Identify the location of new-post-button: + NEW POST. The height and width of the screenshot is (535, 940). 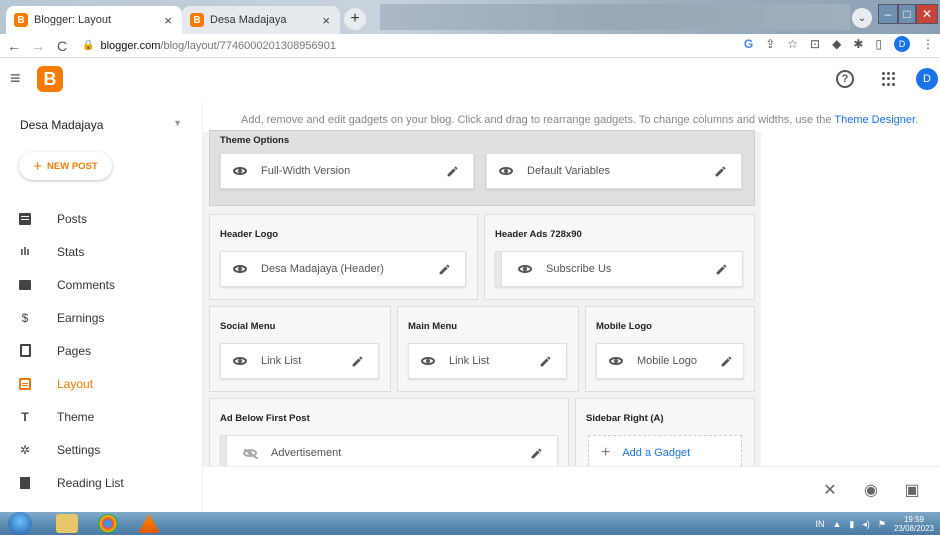
(65, 166).